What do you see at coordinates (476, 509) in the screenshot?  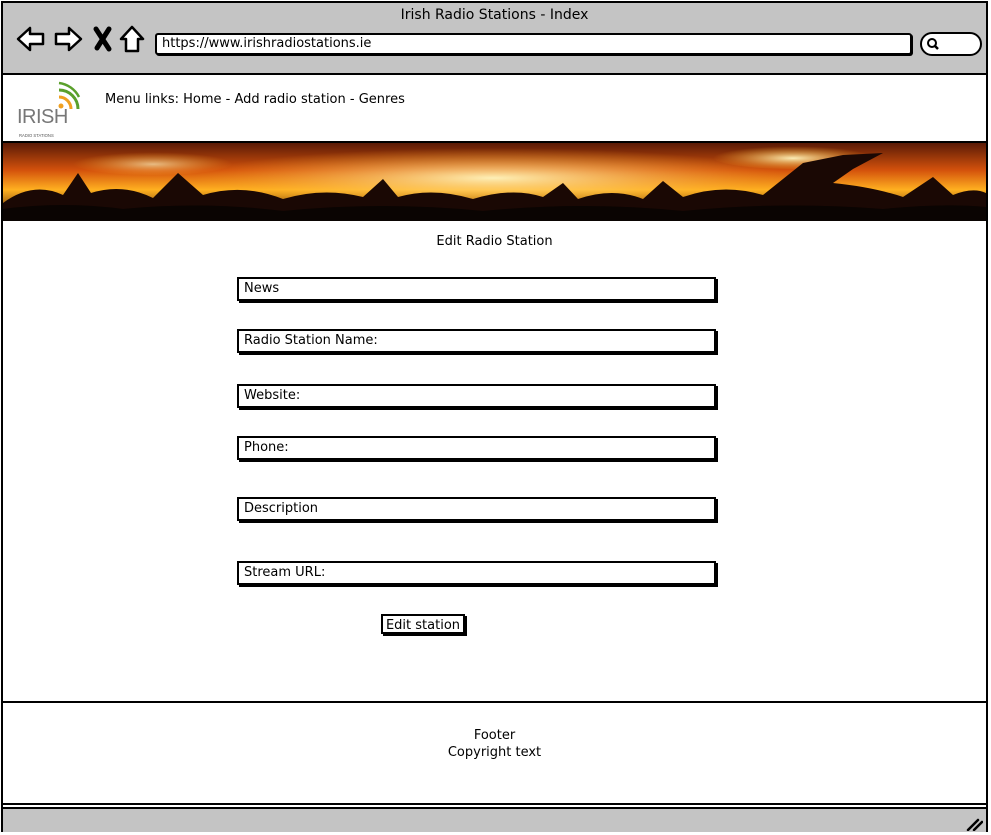 I see `description-field: Description` at bounding box center [476, 509].